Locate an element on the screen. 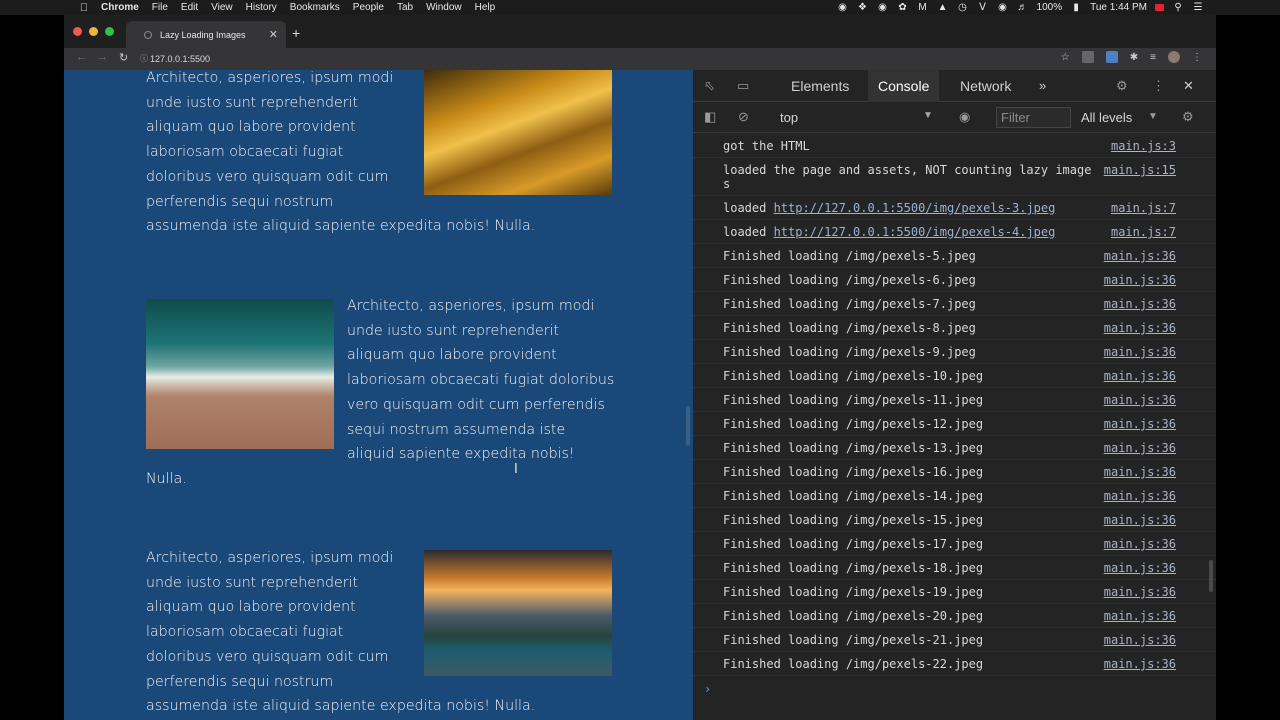 The height and width of the screenshot is (720, 1280). context-selector: top is located at coordinates (789, 117).